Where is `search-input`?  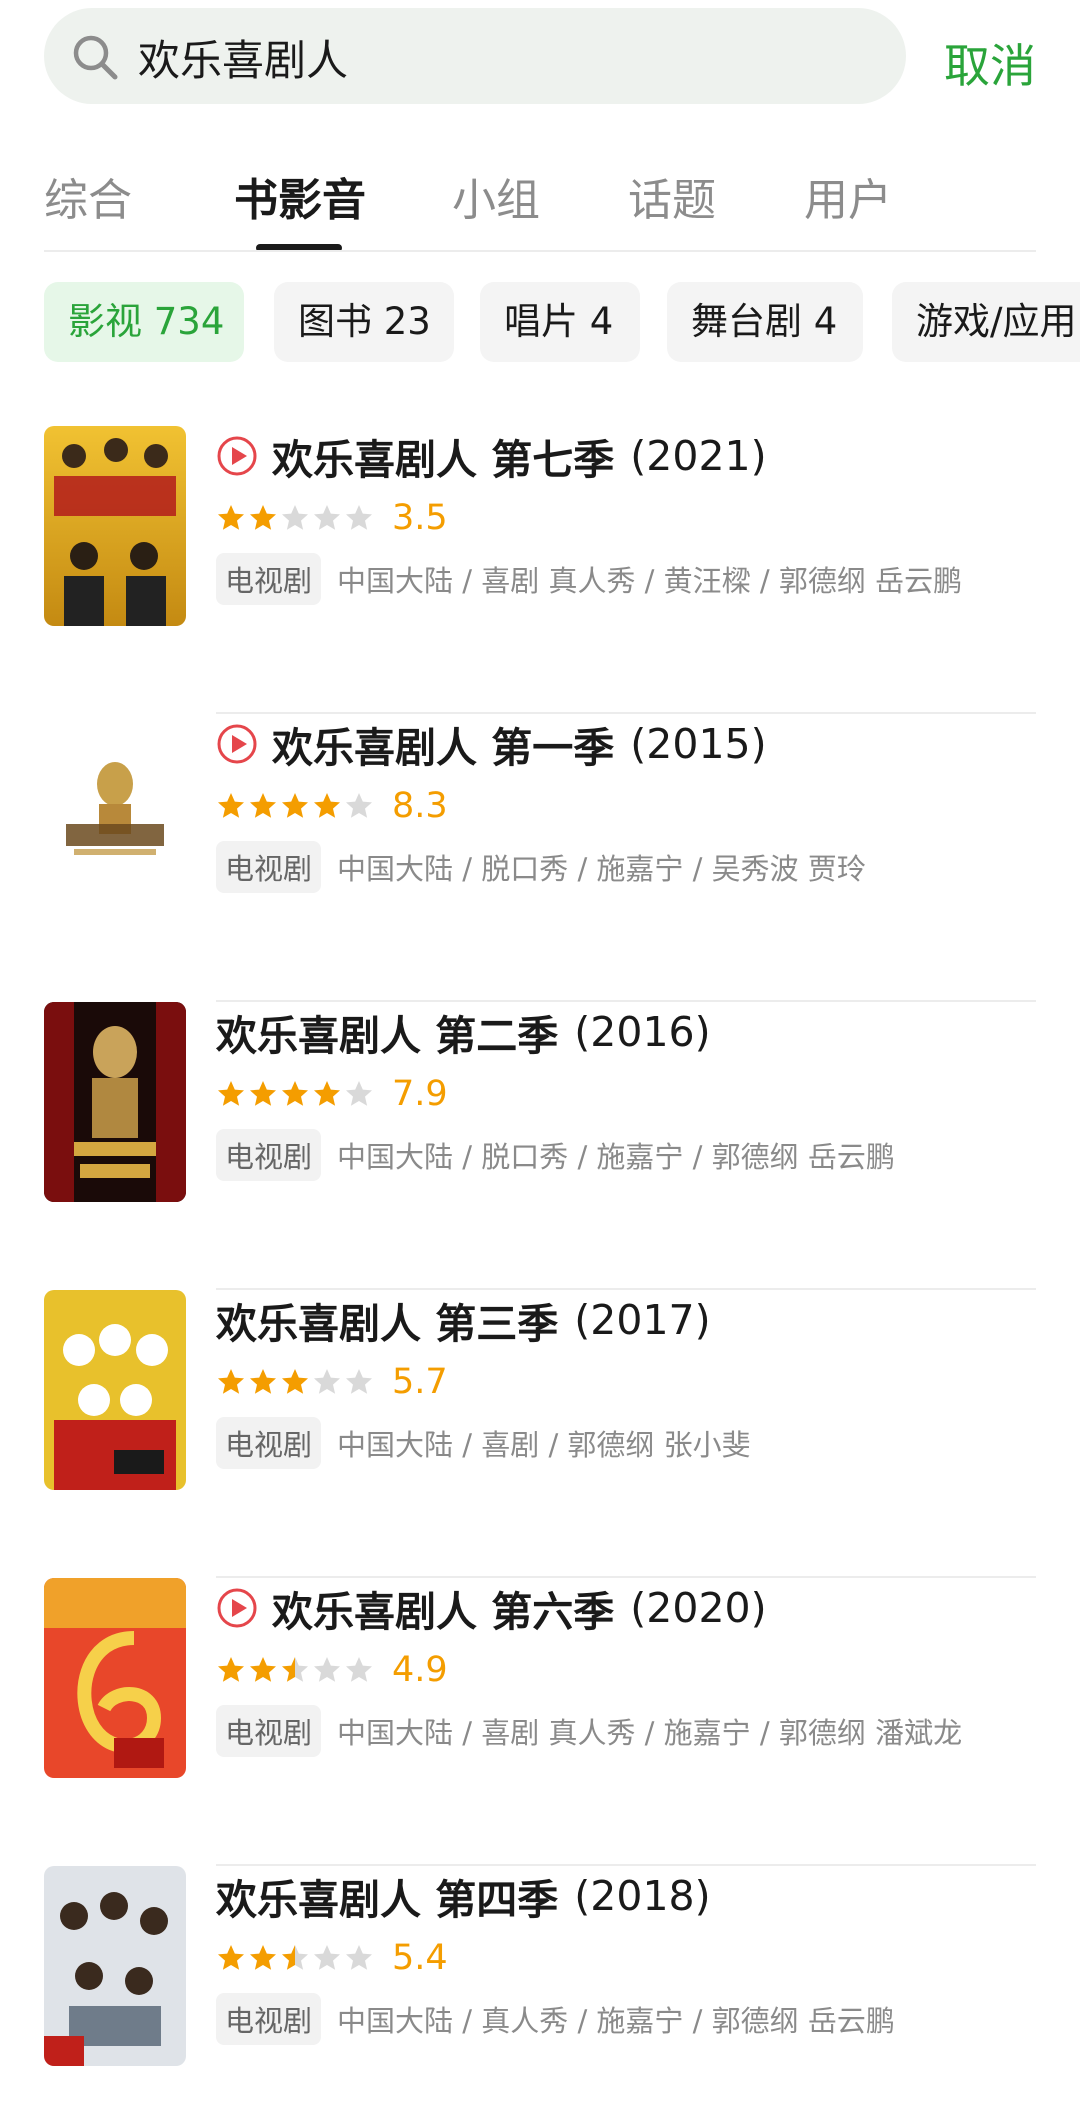
search-input is located at coordinates (508, 57).